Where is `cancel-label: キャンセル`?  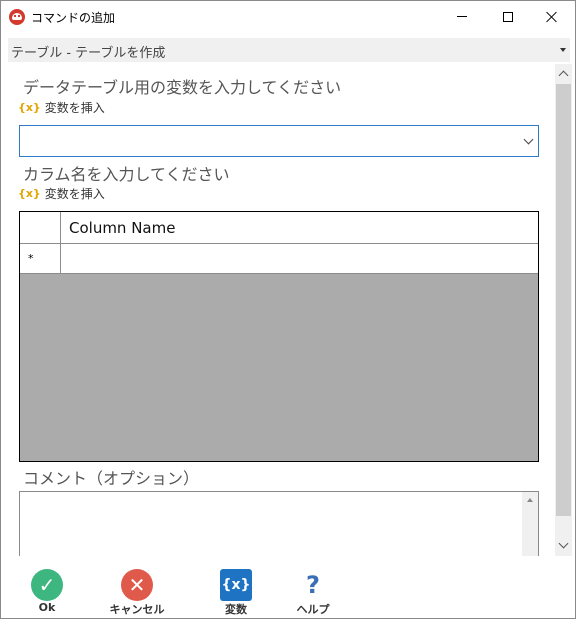 cancel-label: キャンセル is located at coordinates (137, 609).